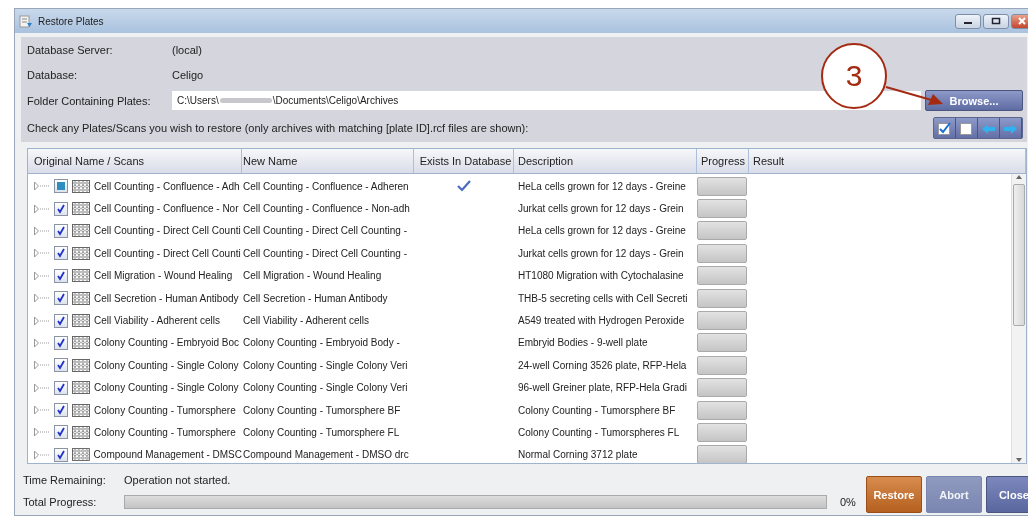 This screenshot has height=516, width=1028. Describe the element at coordinates (602, 388) in the screenshot. I see `table-cell-text: 96-well Greiner plate, RFP-Hela Gradi` at that location.